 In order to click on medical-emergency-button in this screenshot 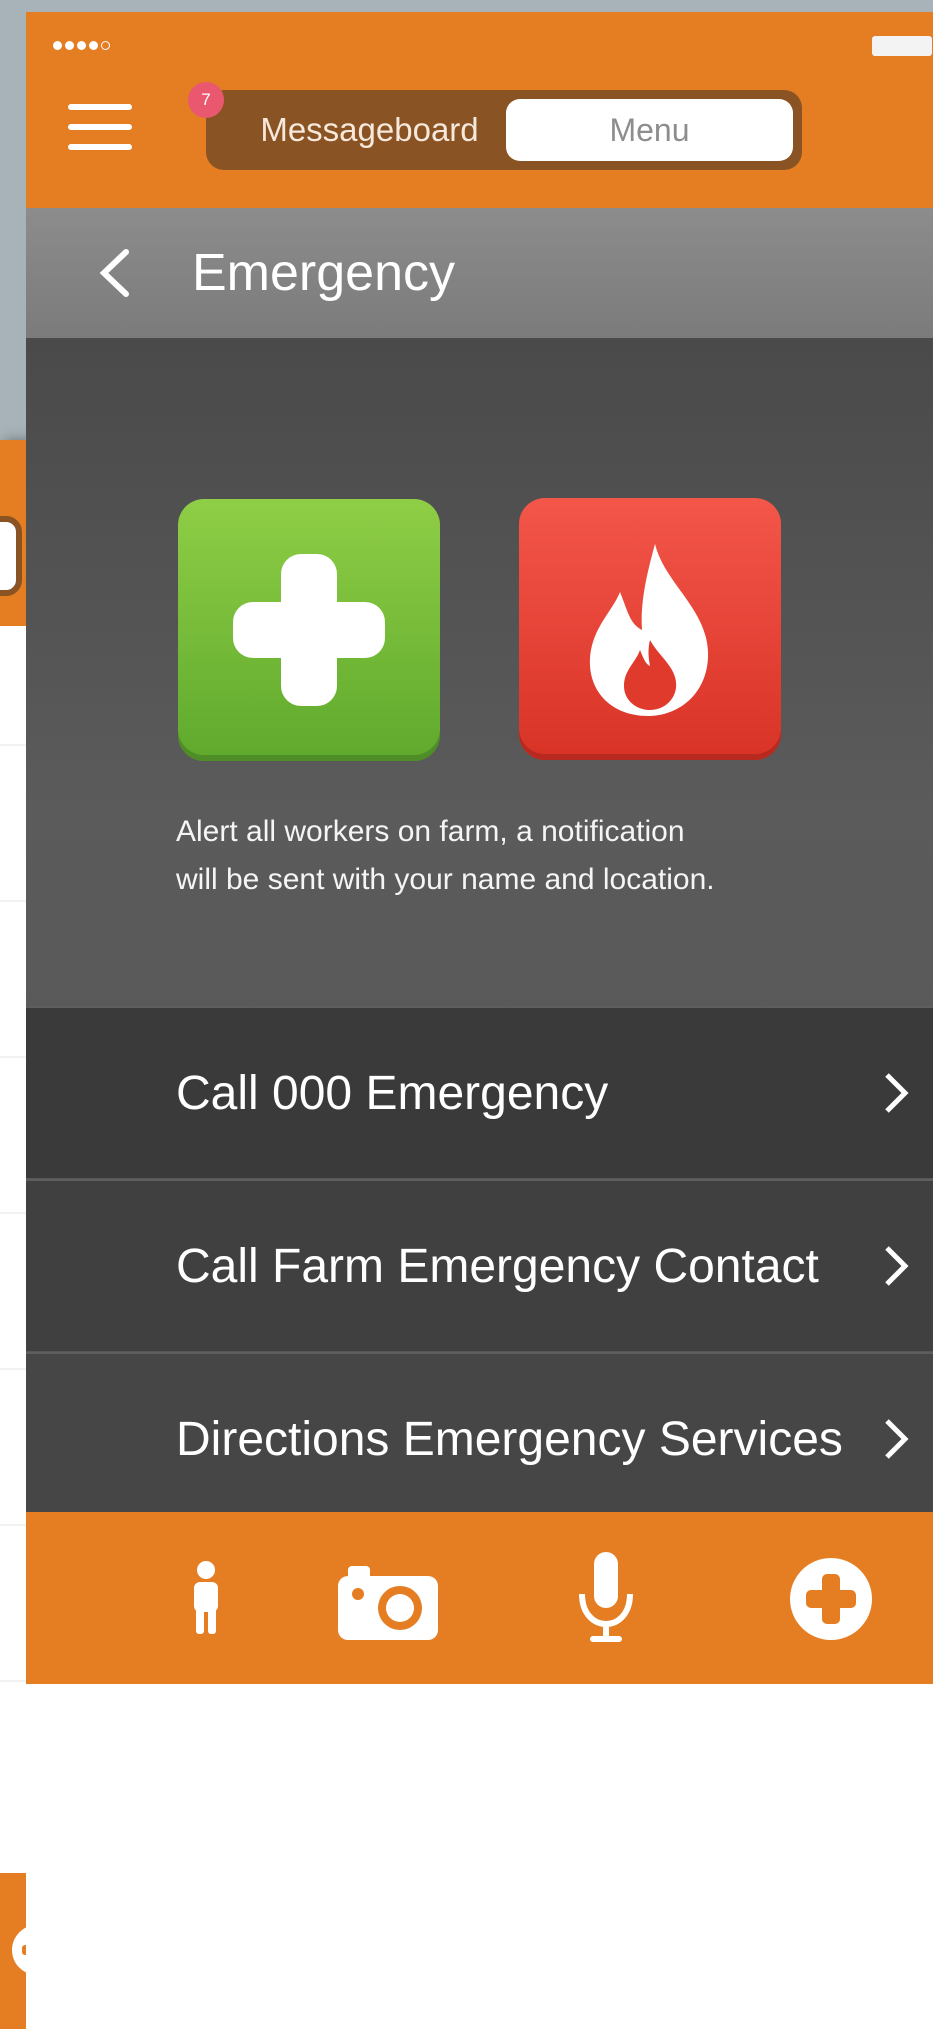, I will do `click(309, 630)`.